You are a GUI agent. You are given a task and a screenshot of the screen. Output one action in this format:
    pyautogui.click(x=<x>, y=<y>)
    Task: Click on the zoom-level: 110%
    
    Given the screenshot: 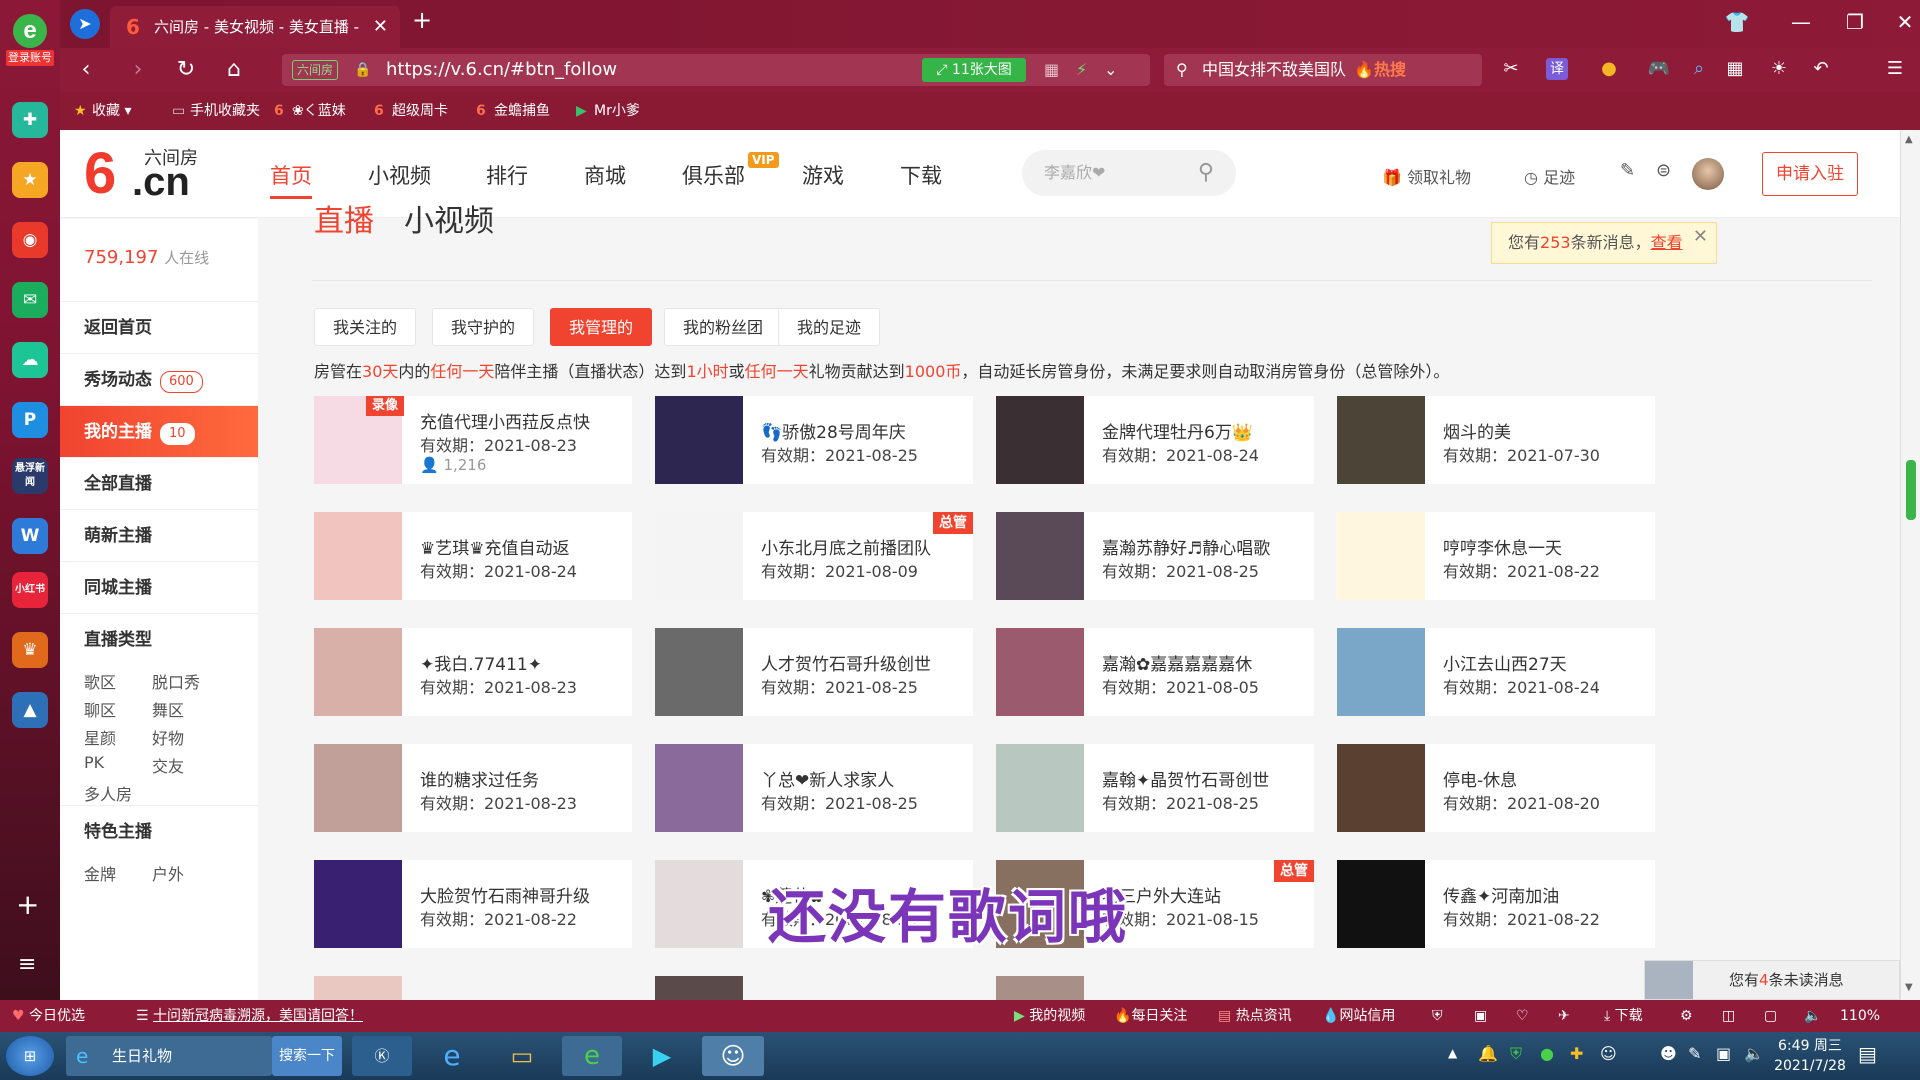 What is the action you would take?
    pyautogui.click(x=1860, y=1016)
    